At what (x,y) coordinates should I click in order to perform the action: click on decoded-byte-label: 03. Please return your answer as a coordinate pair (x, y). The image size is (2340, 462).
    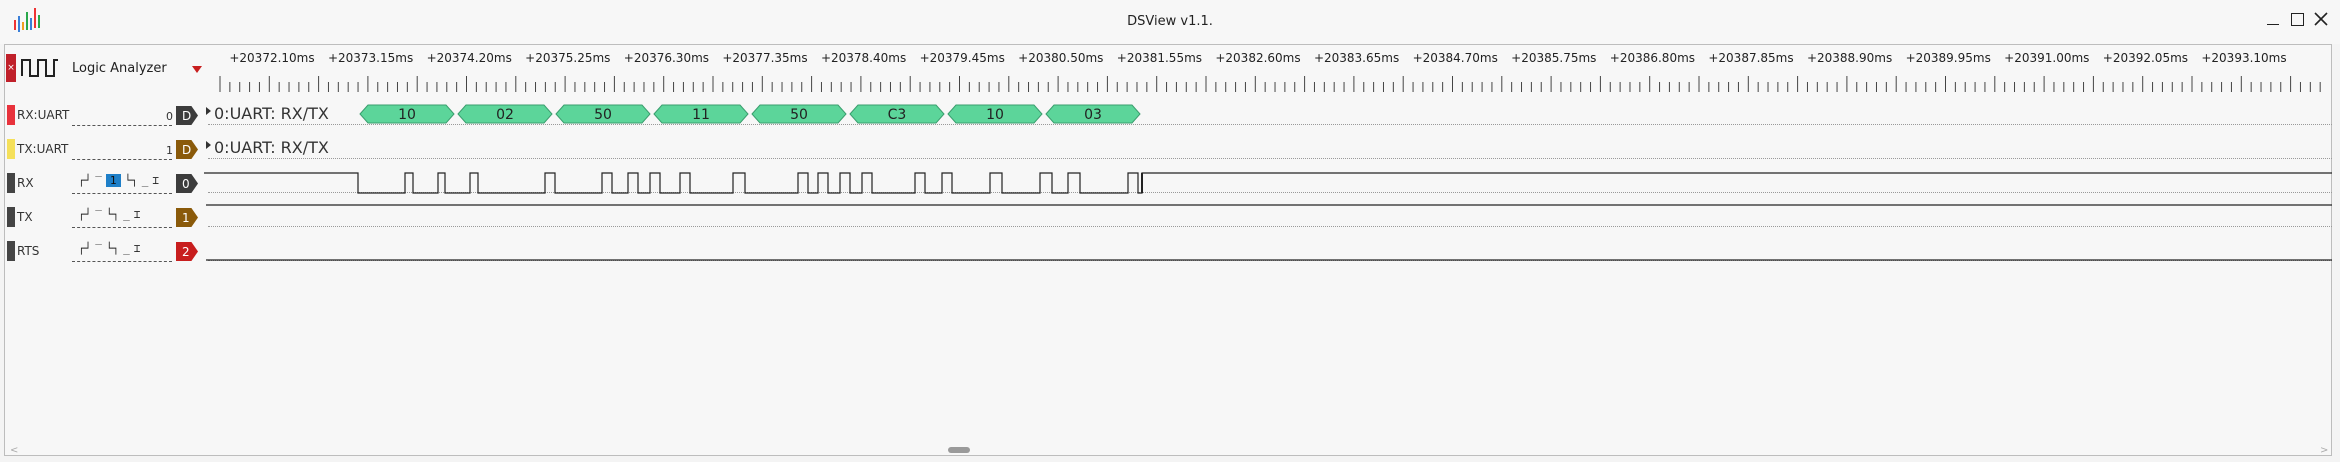
    Looking at the image, I should click on (1093, 115).